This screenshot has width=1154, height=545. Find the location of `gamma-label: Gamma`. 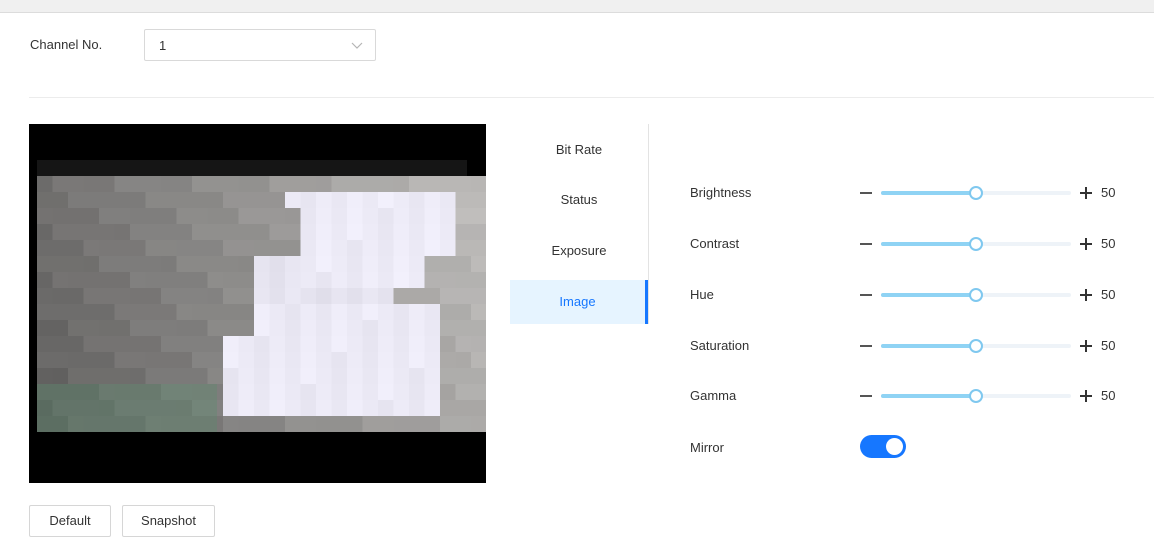

gamma-label: Gamma is located at coordinates (713, 395).